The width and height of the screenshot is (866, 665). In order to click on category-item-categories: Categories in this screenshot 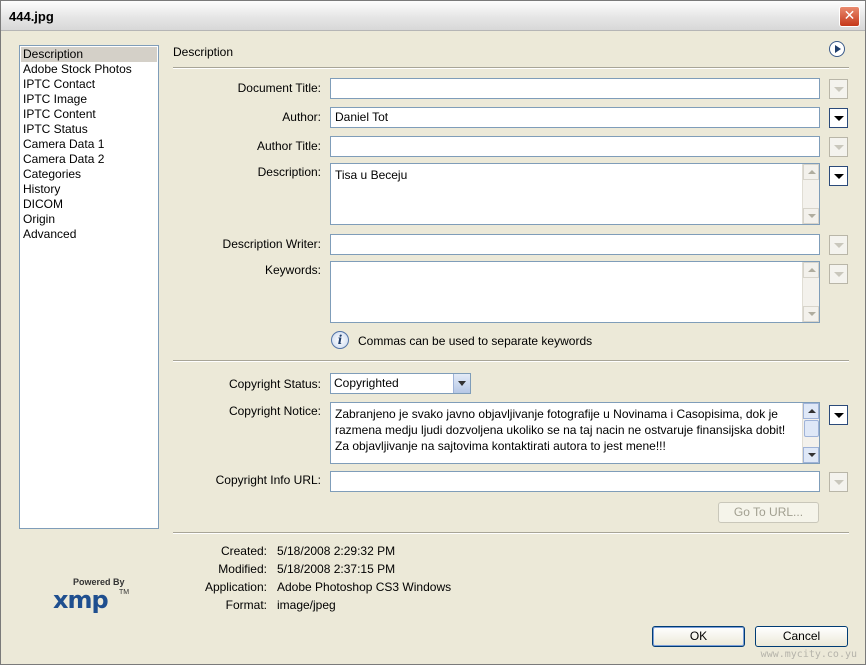, I will do `click(89, 174)`.